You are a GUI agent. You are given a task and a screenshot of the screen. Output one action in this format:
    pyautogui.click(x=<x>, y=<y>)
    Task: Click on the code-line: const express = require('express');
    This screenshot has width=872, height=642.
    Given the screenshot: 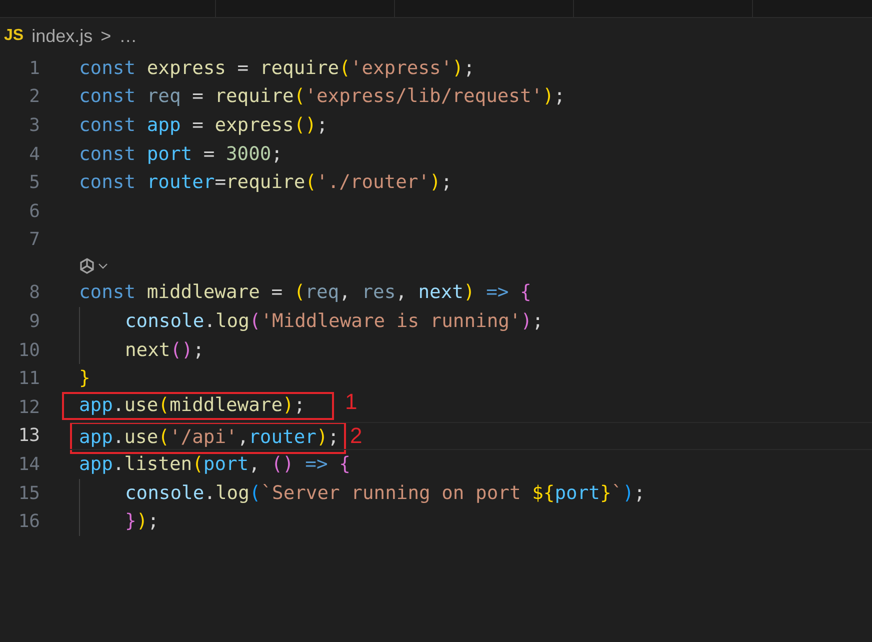 What is the action you would take?
    pyautogui.click(x=277, y=68)
    